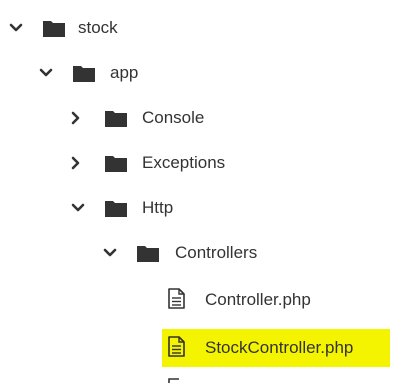 The height and width of the screenshot is (383, 398). Describe the element at coordinates (216, 252) in the screenshot. I see `tree-item-label: Controllers` at that location.